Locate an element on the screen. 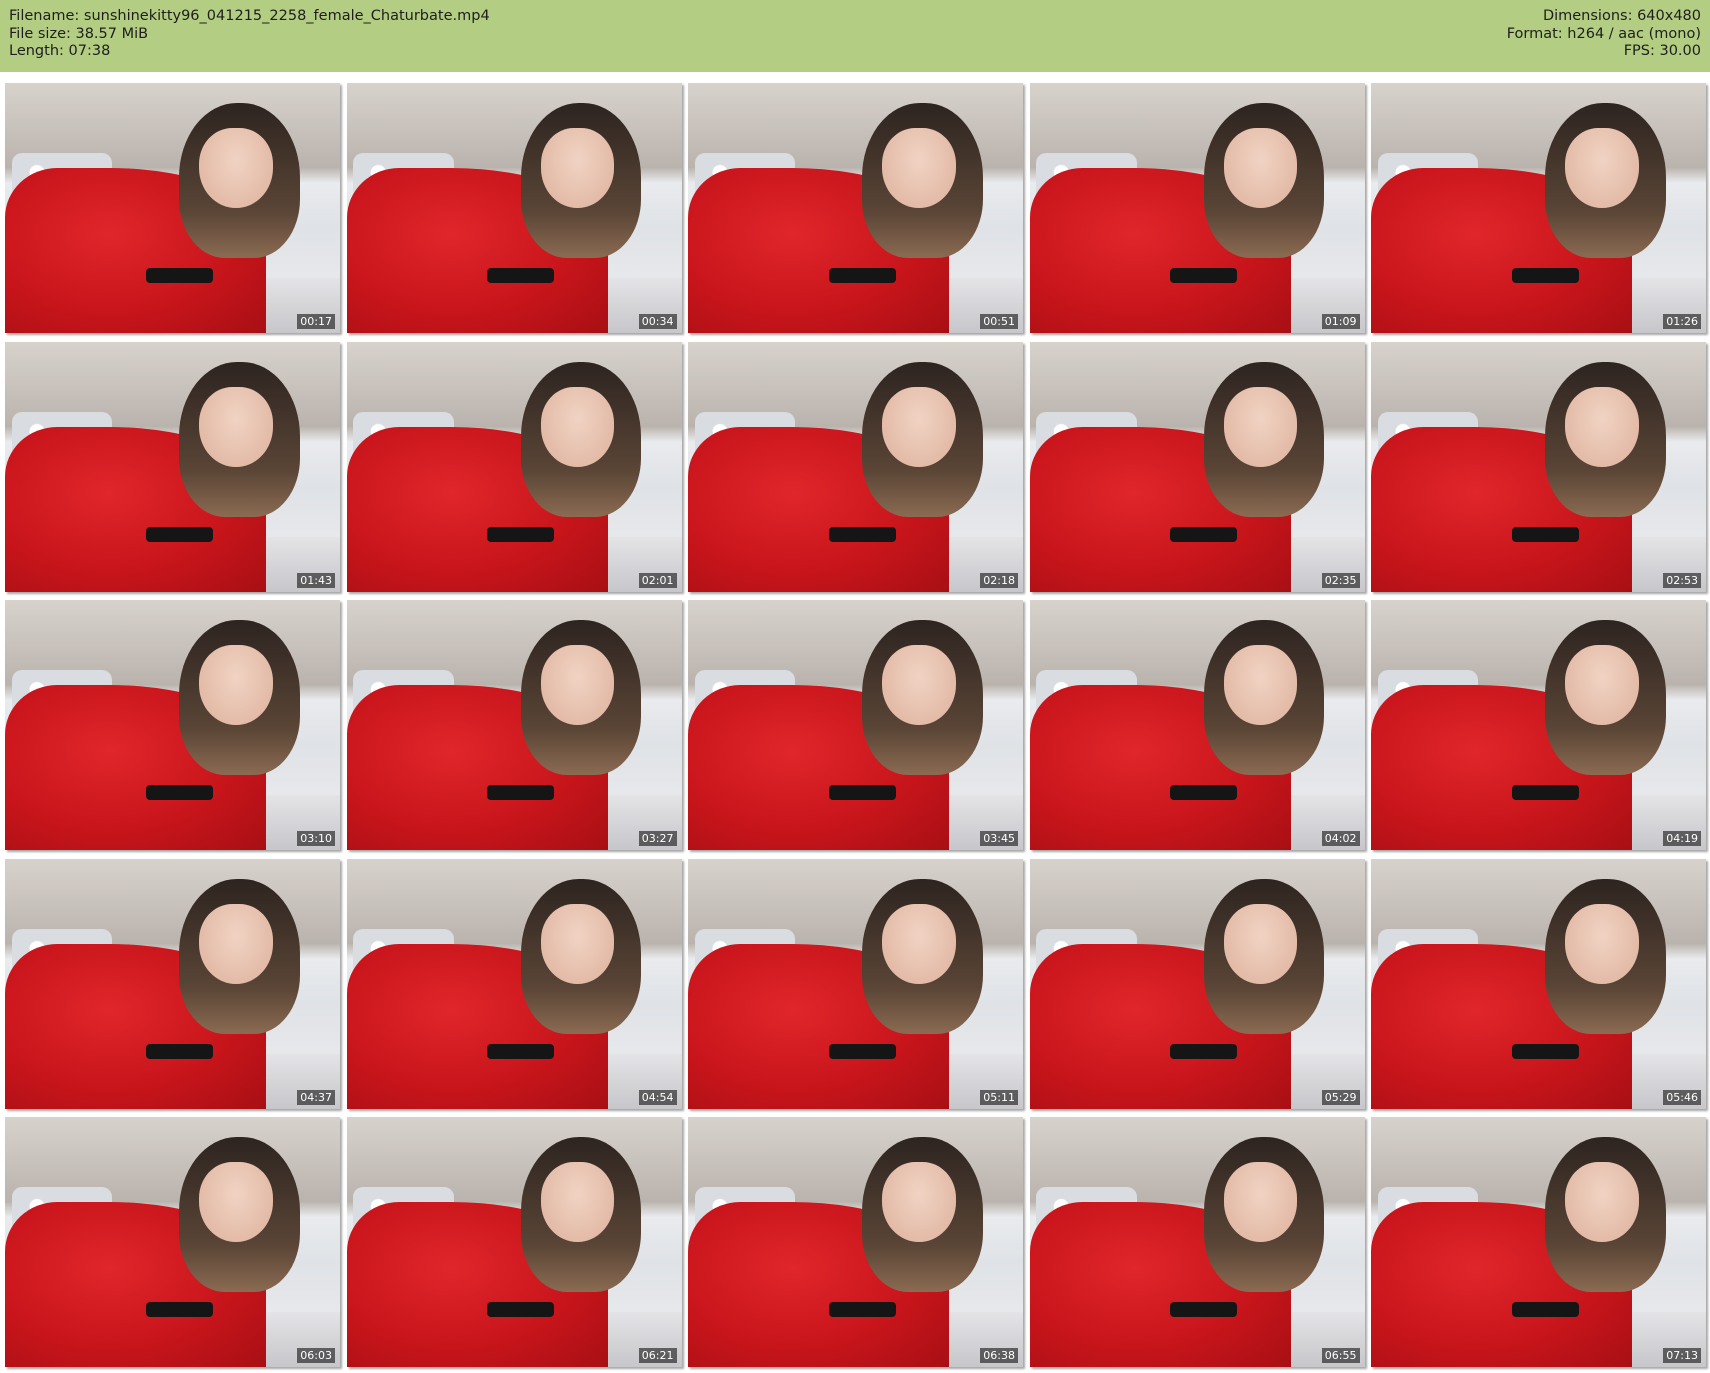 The image size is (1710, 1373). video-thumbnail: 02:18 is located at coordinates (855, 466).